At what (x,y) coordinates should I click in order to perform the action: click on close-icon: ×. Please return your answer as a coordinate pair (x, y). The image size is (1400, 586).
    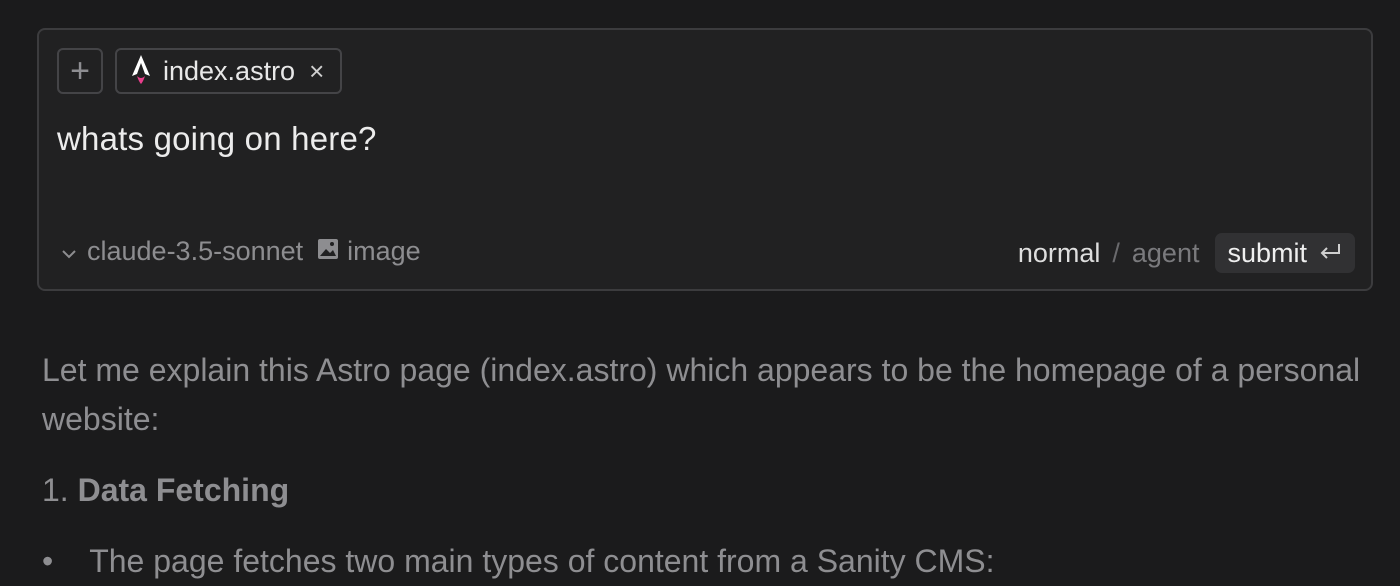
    Looking at the image, I should click on (316, 71).